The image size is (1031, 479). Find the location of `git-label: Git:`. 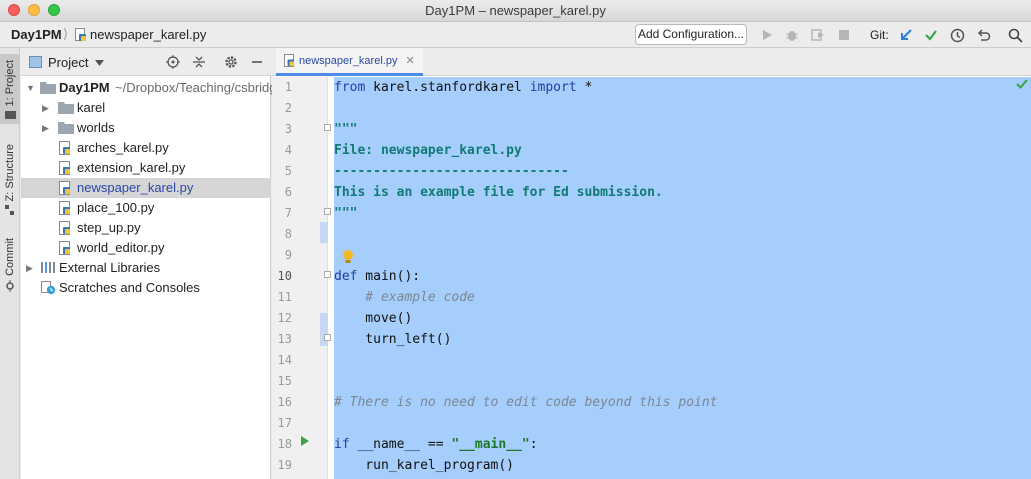

git-label: Git: is located at coordinates (879, 35).